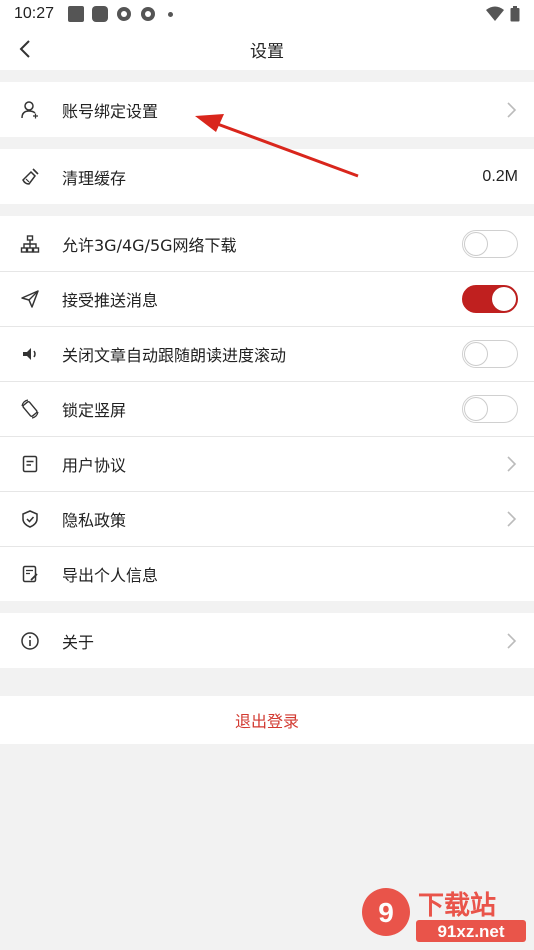 The width and height of the screenshot is (534, 950). I want to click on privacy-policy-label: 隐私政策, so click(94, 520).